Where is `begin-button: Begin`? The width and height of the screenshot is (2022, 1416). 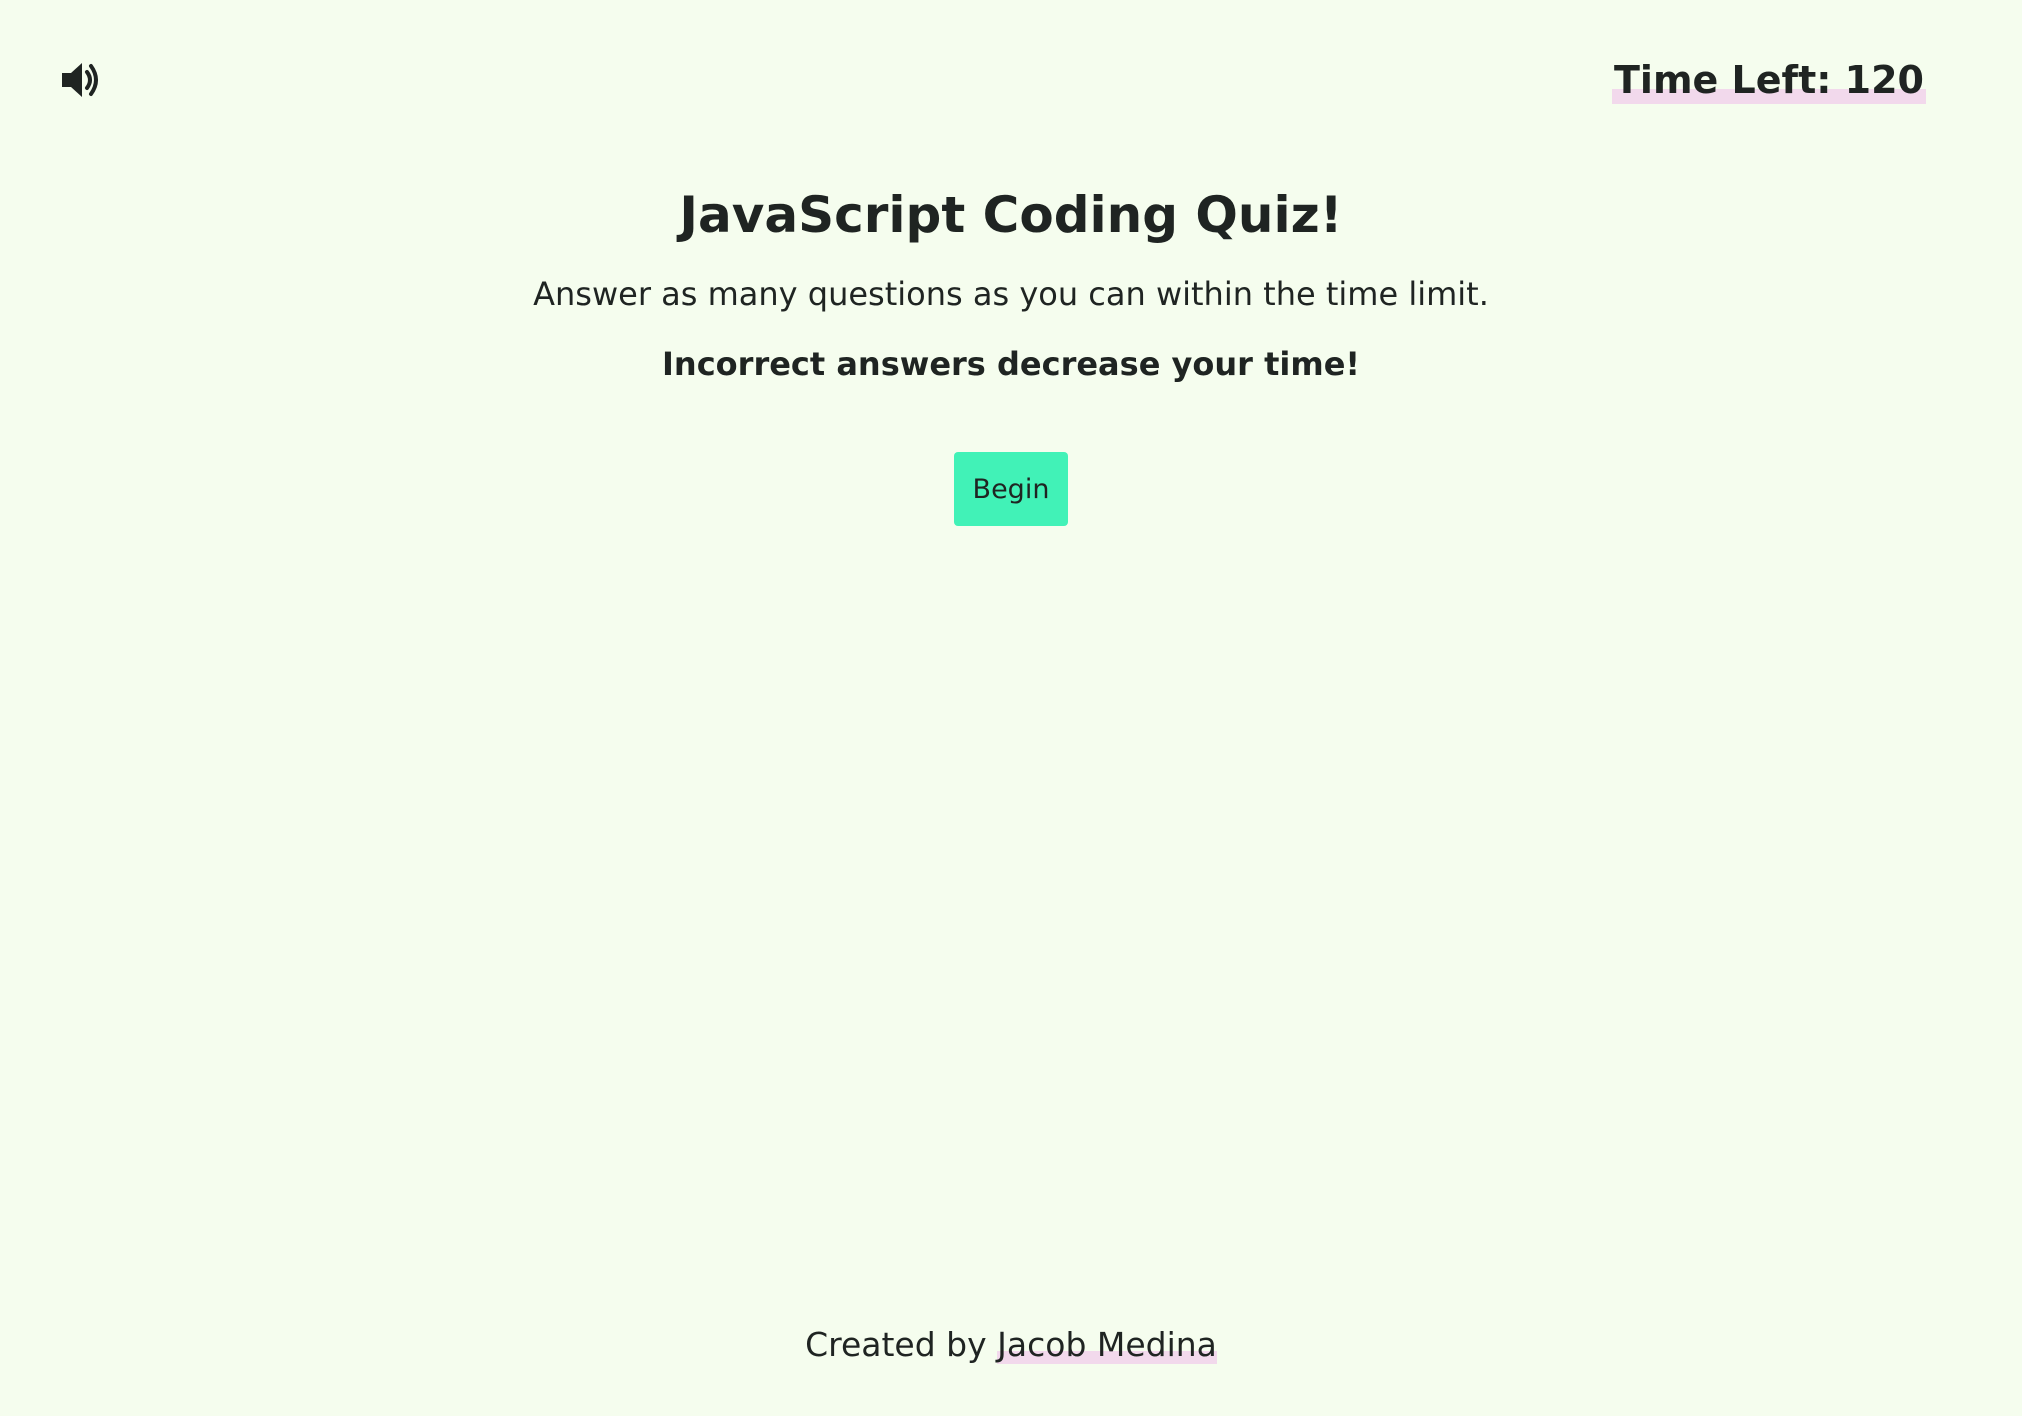
begin-button: Begin is located at coordinates (1011, 489).